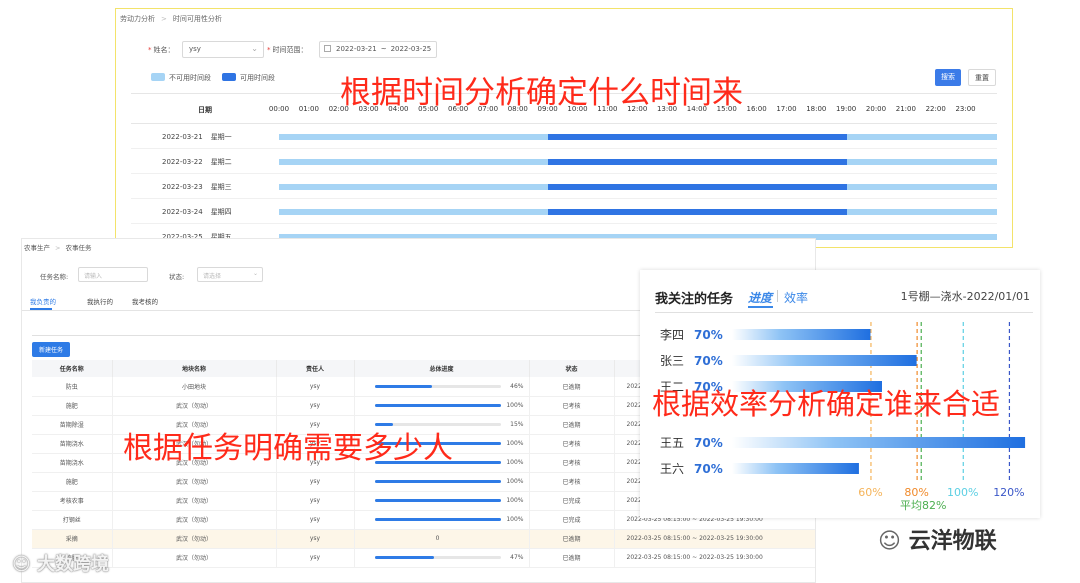 This screenshot has width=1080, height=583. Describe the element at coordinates (572, 444) in the screenshot. I see `status-cell: 已考核` at that location.